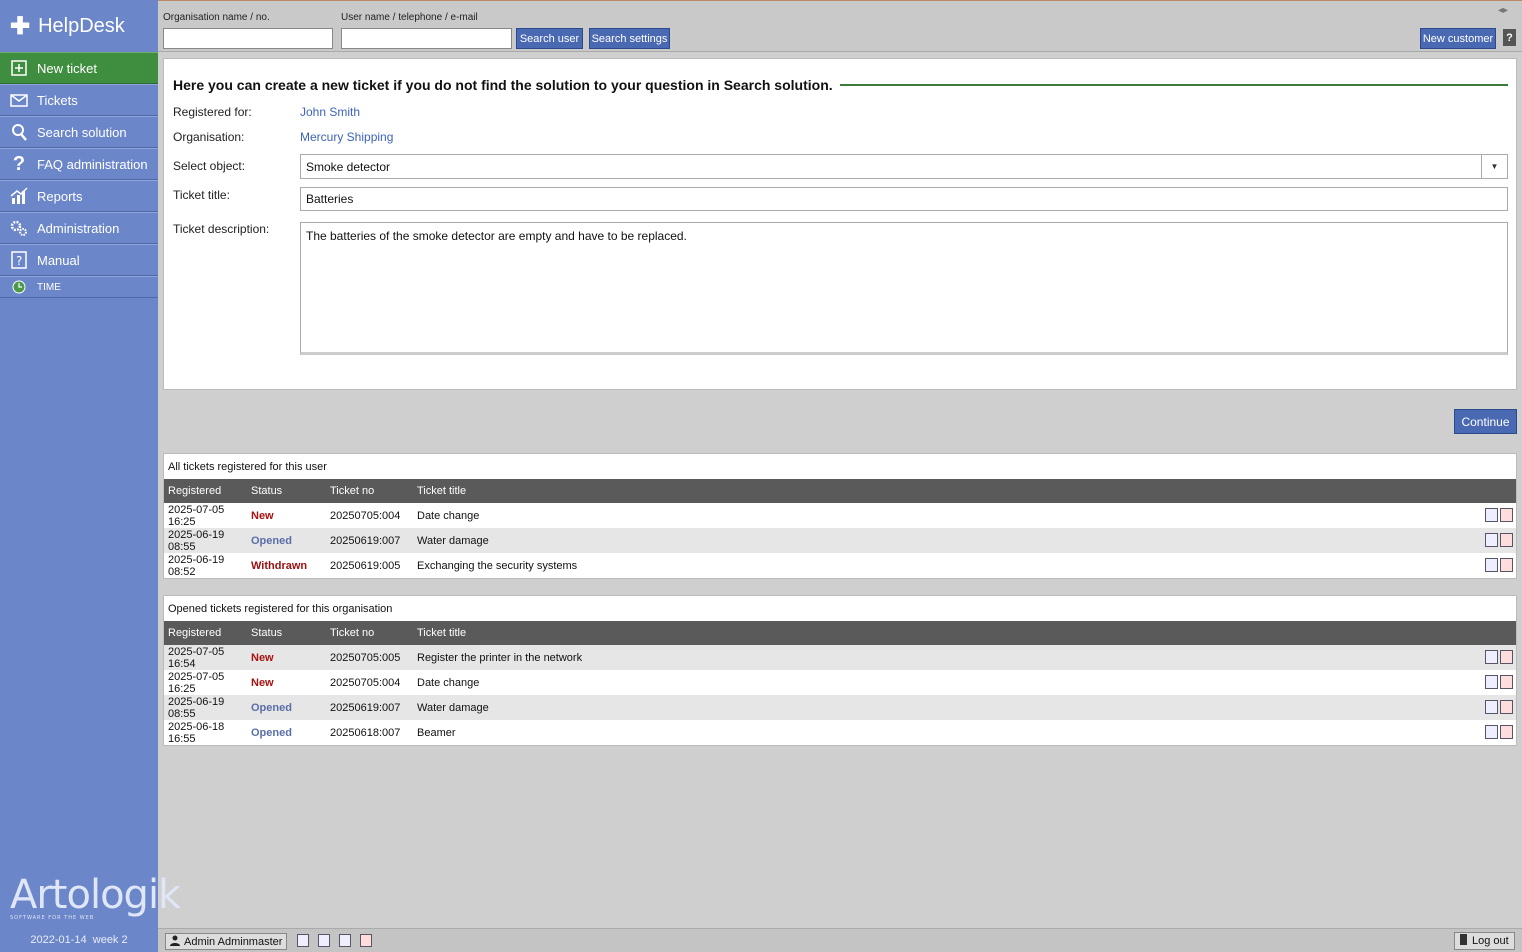 The height and width of the screenshot is (952, 1522). What do you see at coordinates (366, 940) in the screenshot?
I see `calendar-icon` at bounding box center [366, 940].